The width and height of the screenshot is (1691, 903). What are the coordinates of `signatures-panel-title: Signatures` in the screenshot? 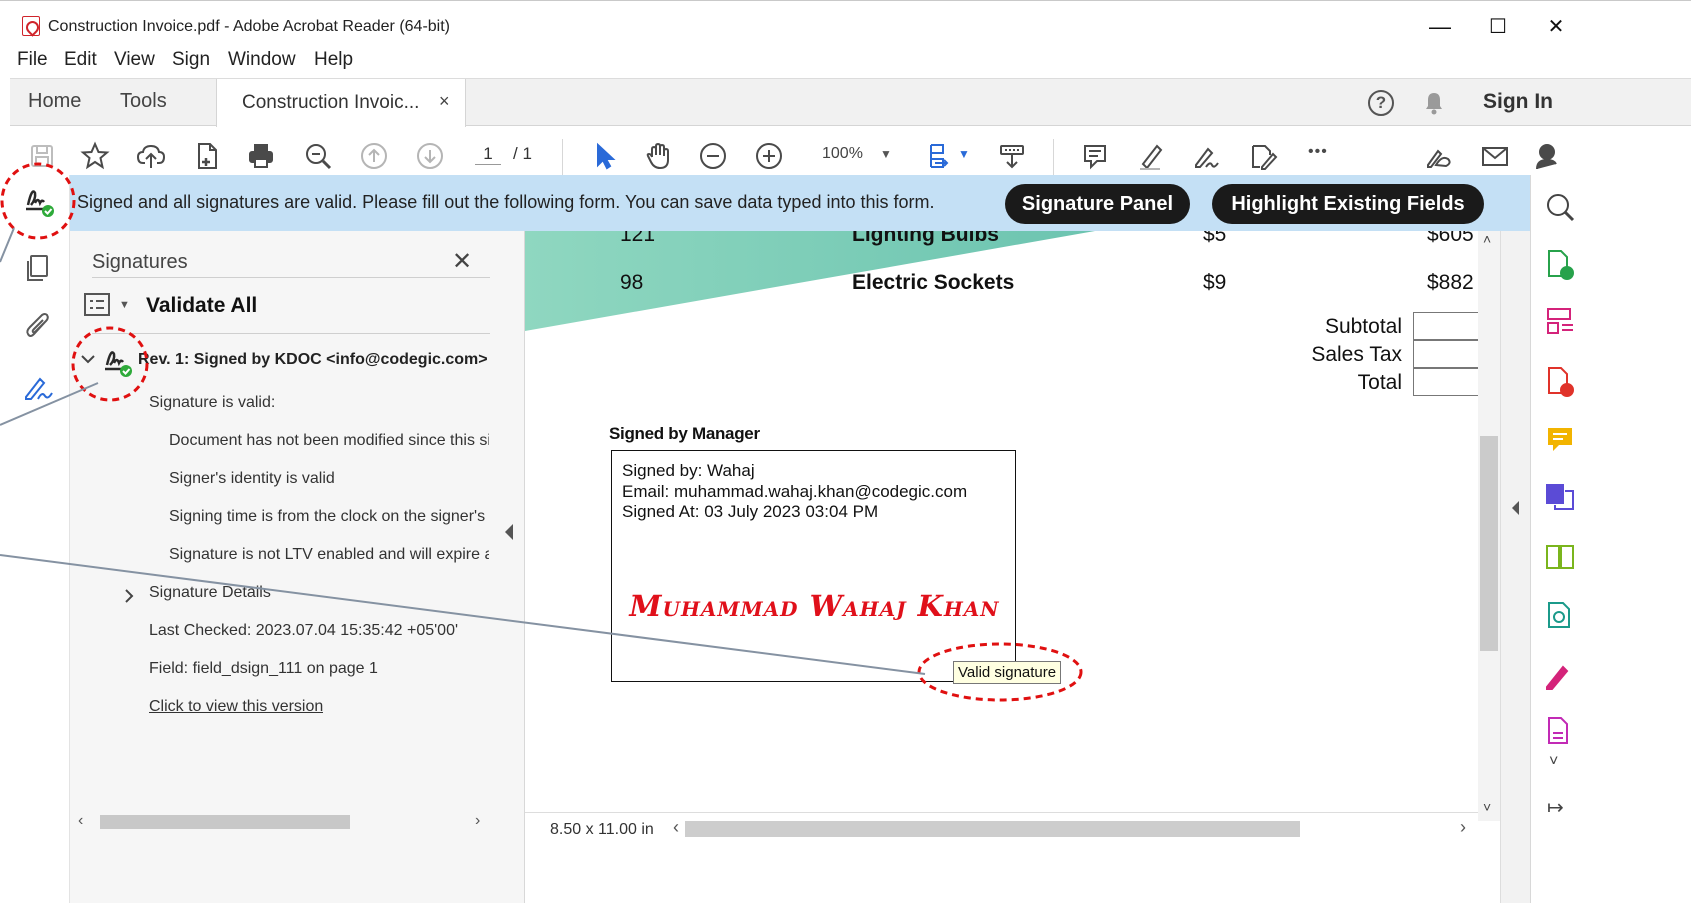 It's located at (140, 262).